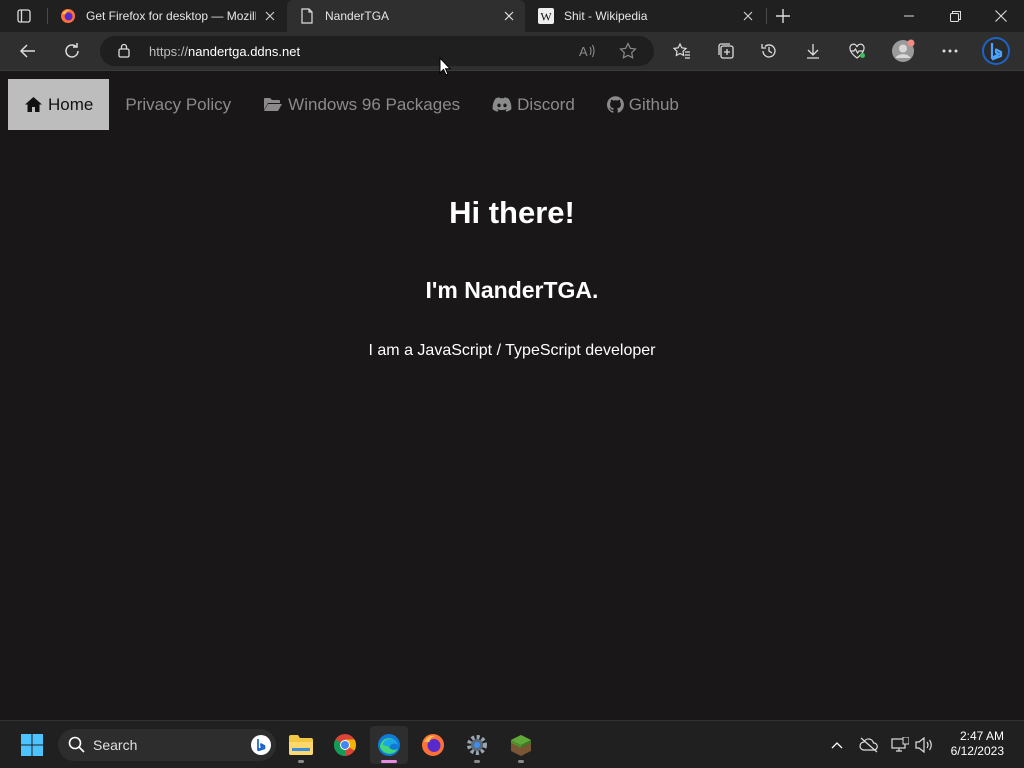 The height and width of the screenshot is (768, 1024). I want to click on discord-icon, so click(502, 104).